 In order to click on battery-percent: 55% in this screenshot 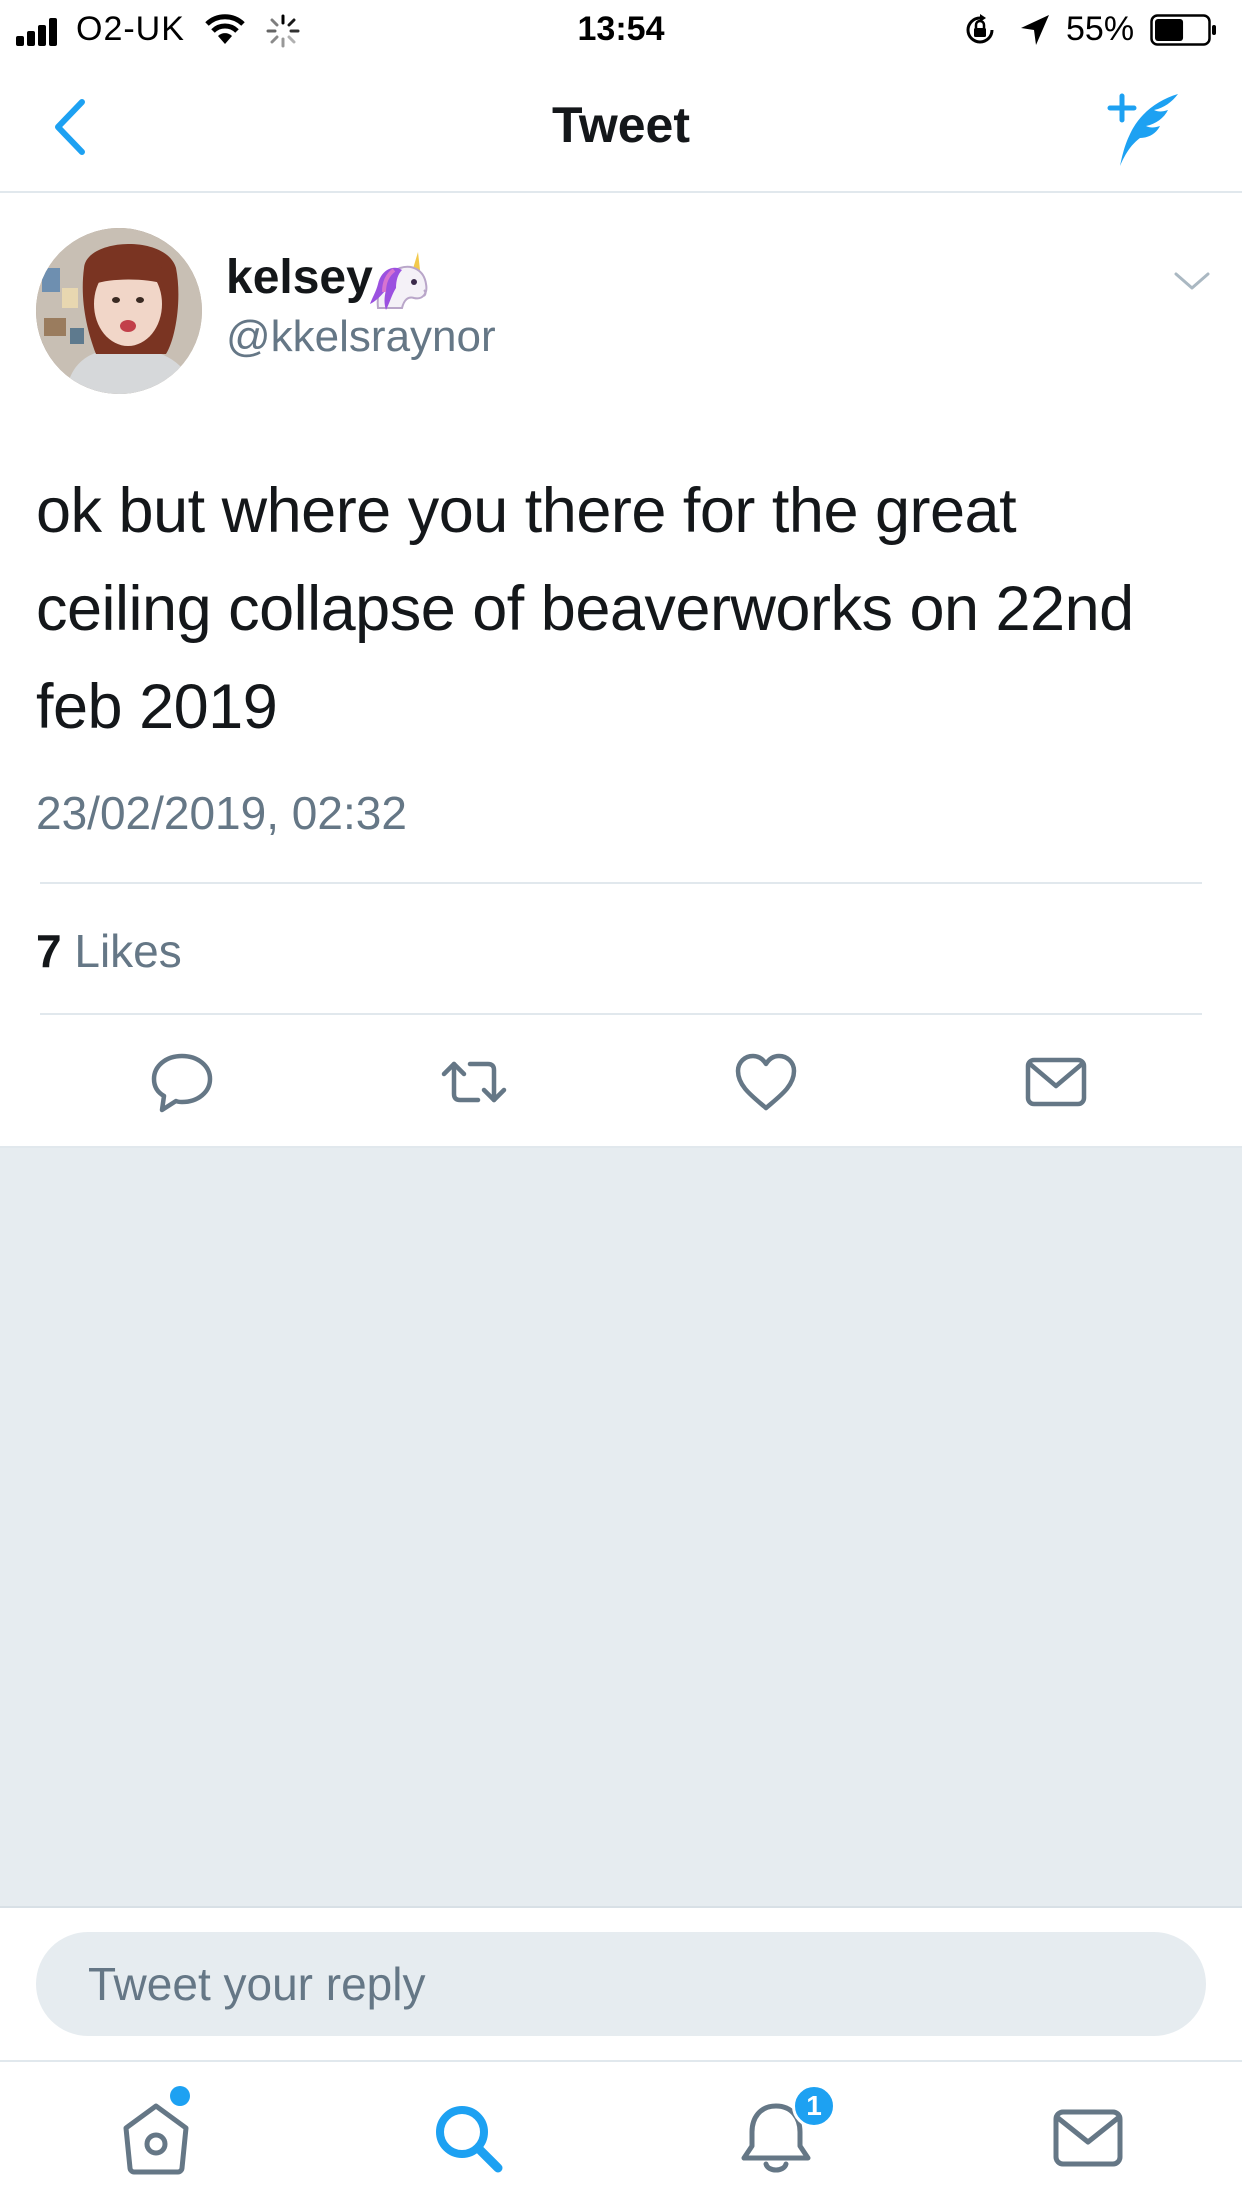, I will do `click(1100, 29)`.